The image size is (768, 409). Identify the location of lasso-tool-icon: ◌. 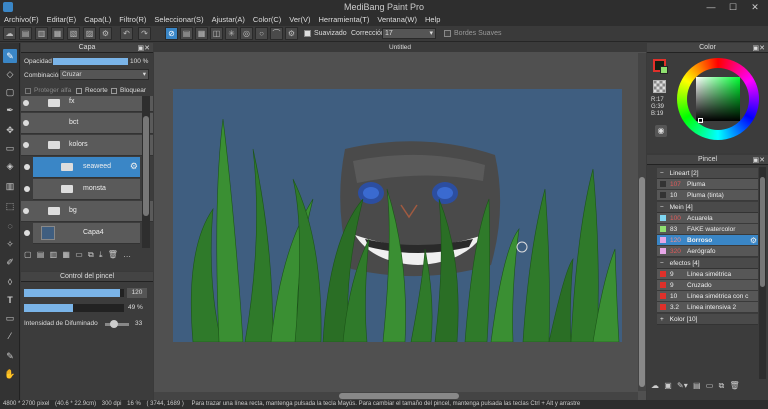
(10, 226).